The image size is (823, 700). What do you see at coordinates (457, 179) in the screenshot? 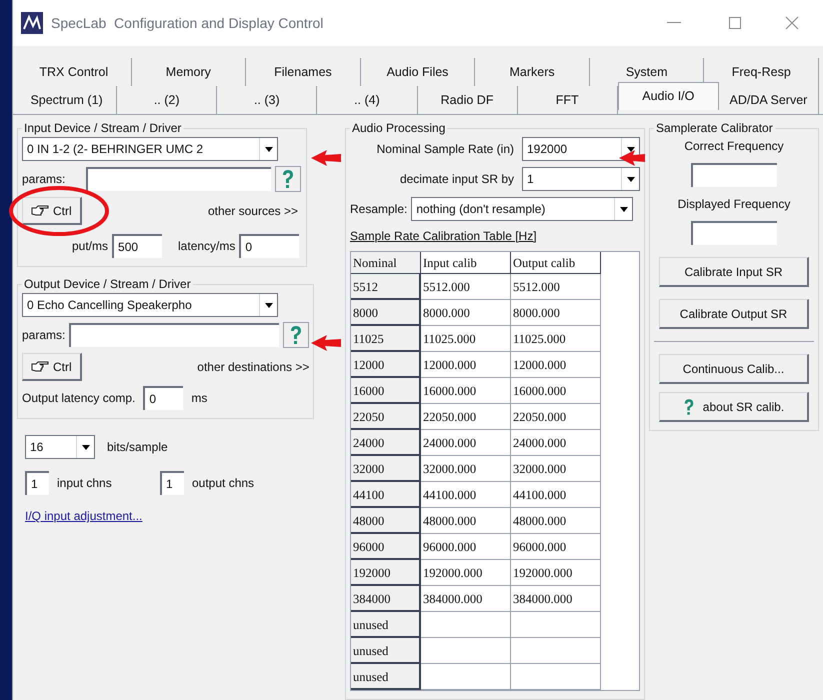
I see `field-label: decimate input SR by` at bounding box center [457, 179].